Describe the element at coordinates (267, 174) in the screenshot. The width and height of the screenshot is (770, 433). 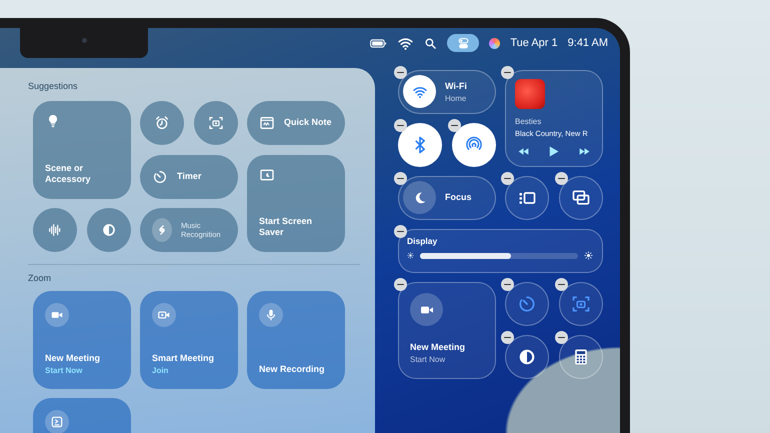
I see `screen-saver-icon` at that location.